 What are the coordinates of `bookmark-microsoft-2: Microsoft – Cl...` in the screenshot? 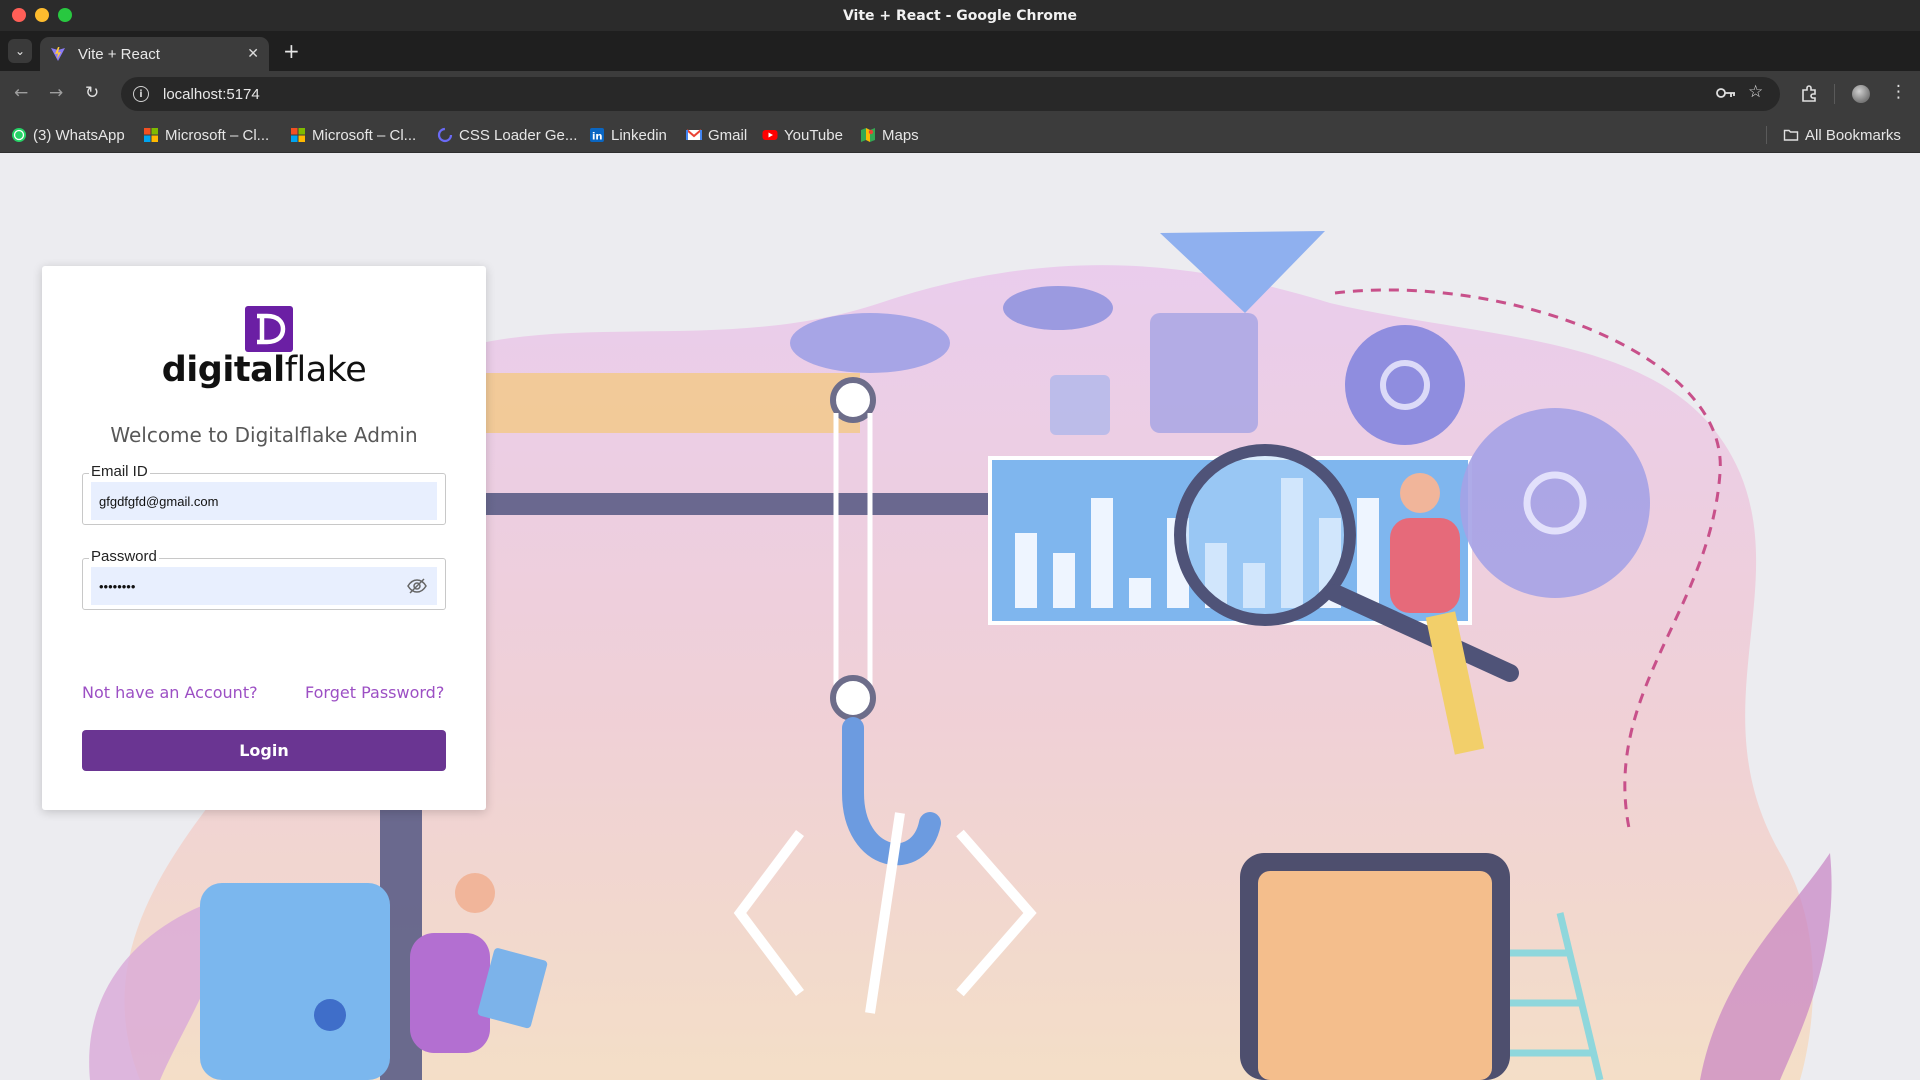 It's located at (353, 135).